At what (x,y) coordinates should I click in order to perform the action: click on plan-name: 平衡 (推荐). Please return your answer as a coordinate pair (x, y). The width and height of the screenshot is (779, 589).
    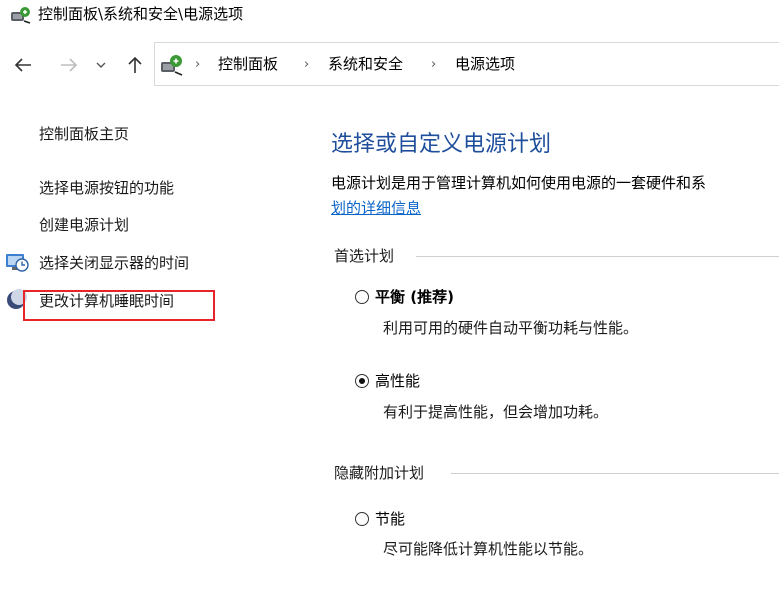
    Looking at the image, I should click on (414, 297).